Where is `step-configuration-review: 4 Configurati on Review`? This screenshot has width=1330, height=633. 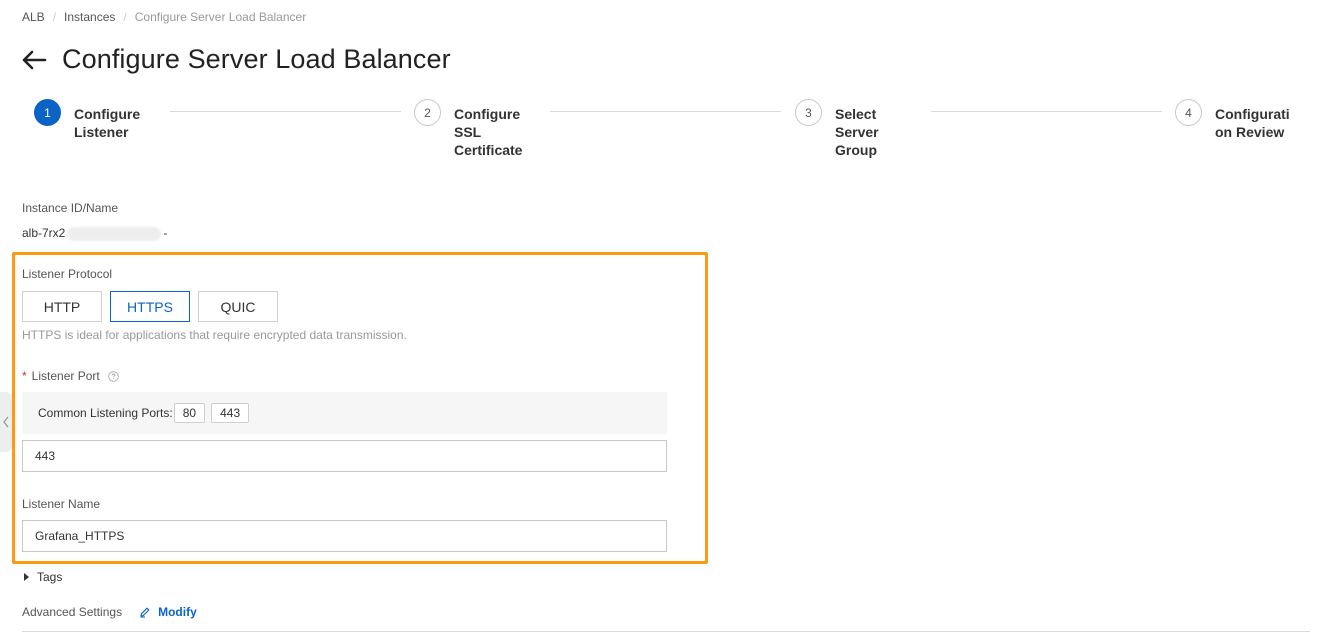 step-configuration-review: 4 Configurati on Review is located at coordinates (1232, 120).